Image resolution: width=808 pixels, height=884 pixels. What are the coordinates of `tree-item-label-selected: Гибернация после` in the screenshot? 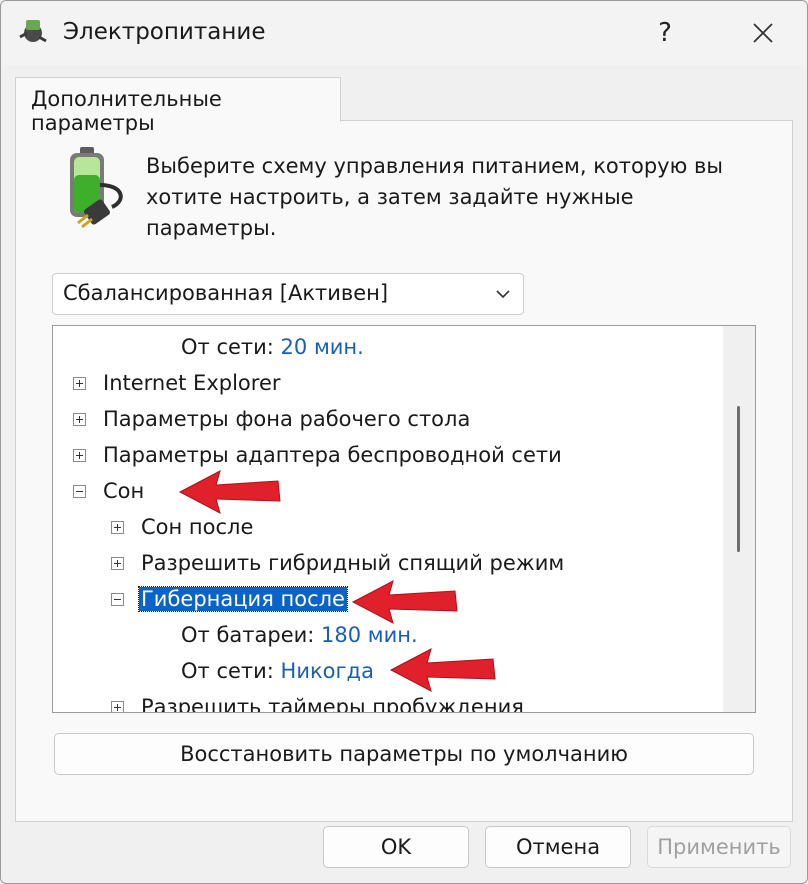 It's located at (243, 599).